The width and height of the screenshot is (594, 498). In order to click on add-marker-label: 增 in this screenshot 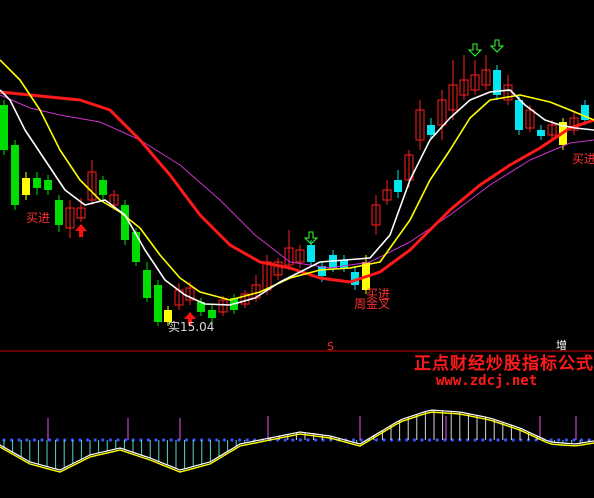, I will do `click(561, 345)`.